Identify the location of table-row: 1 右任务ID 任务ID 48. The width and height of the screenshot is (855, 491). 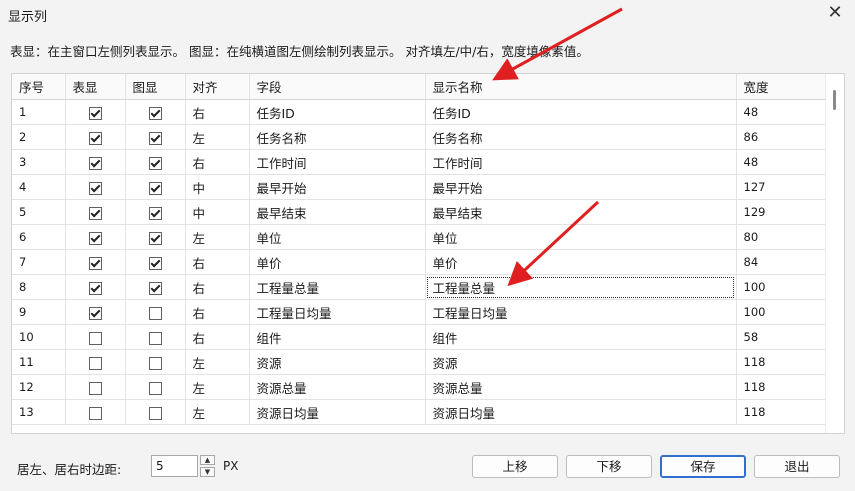
(419, 112).